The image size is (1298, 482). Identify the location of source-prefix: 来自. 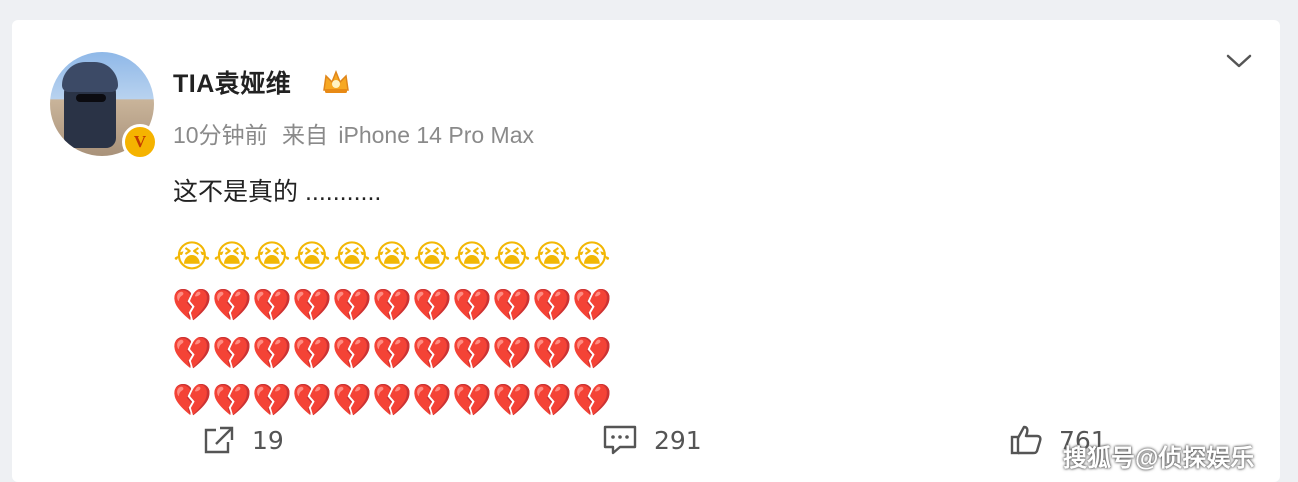
(304, 135).